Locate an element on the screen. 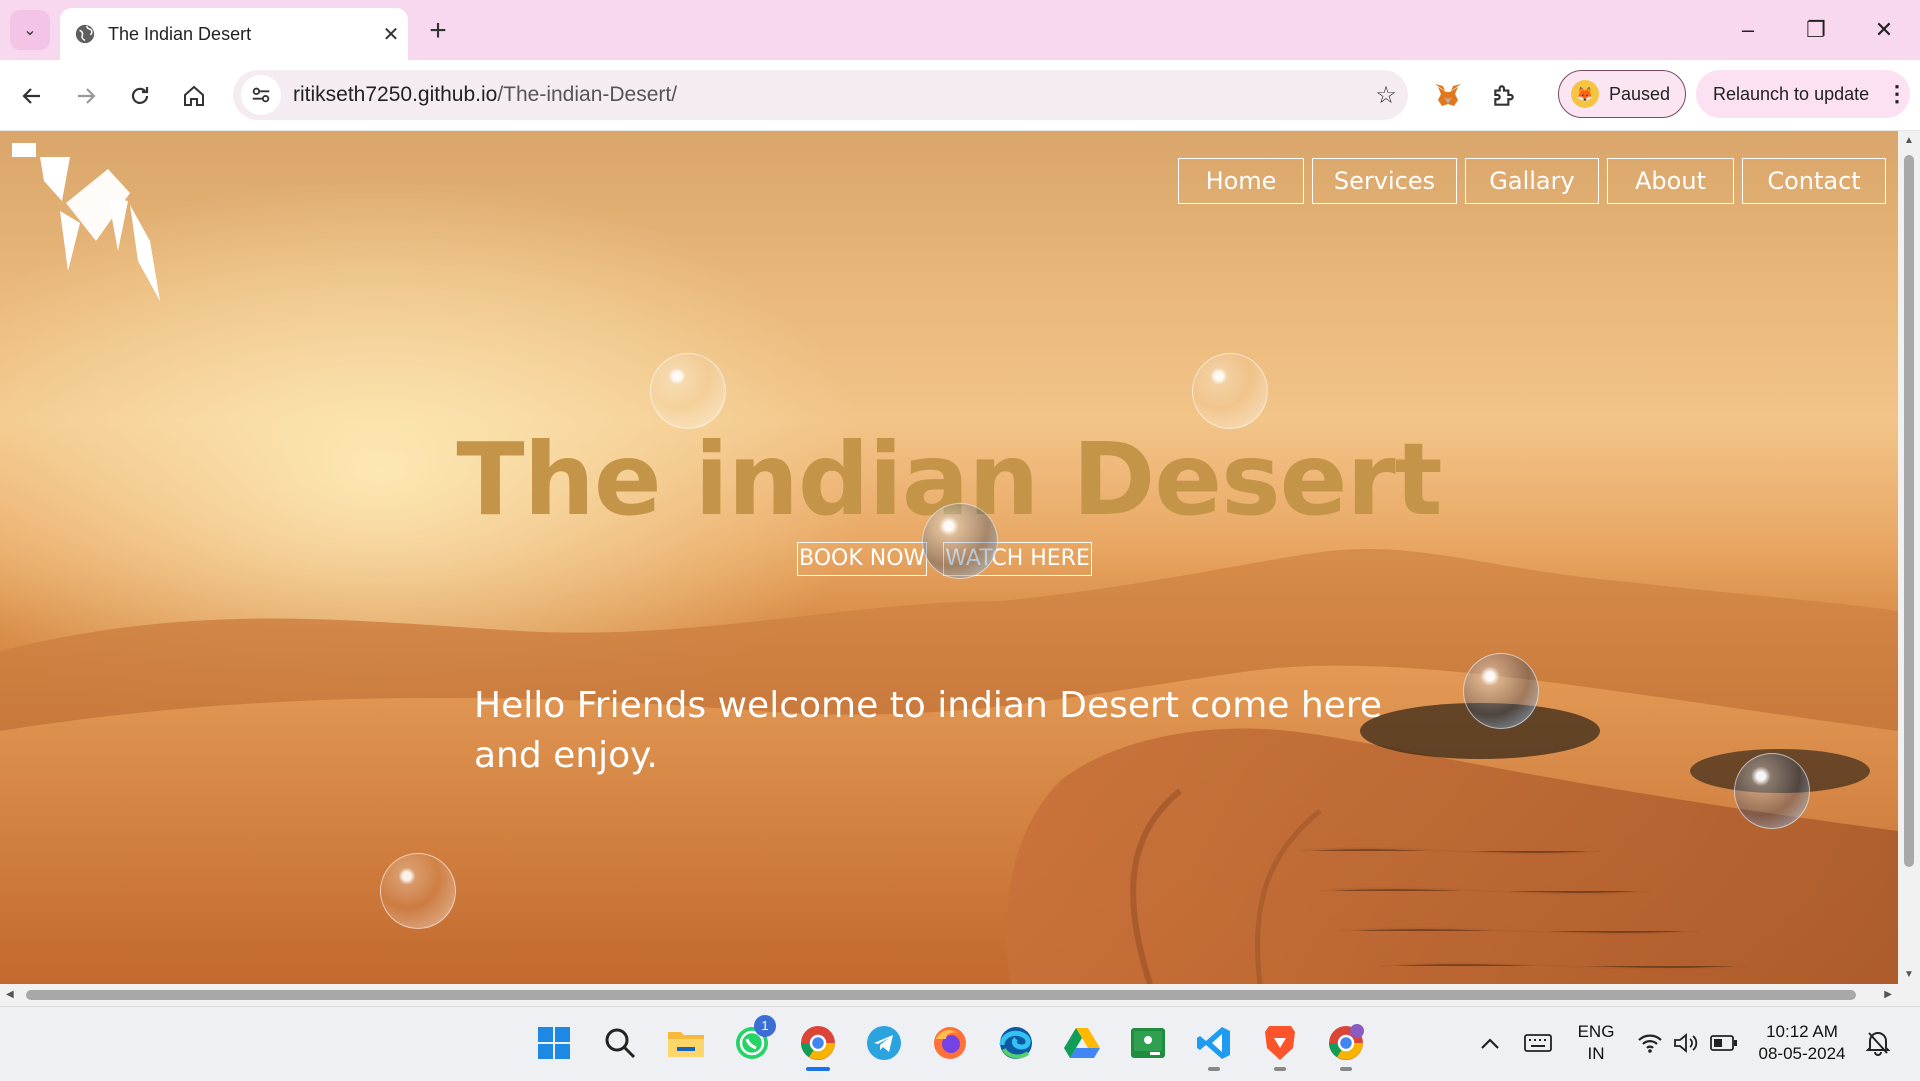 This screenshot has height=1081, width=1920. scrollbar-corner is located at coordinates (1909, 995).